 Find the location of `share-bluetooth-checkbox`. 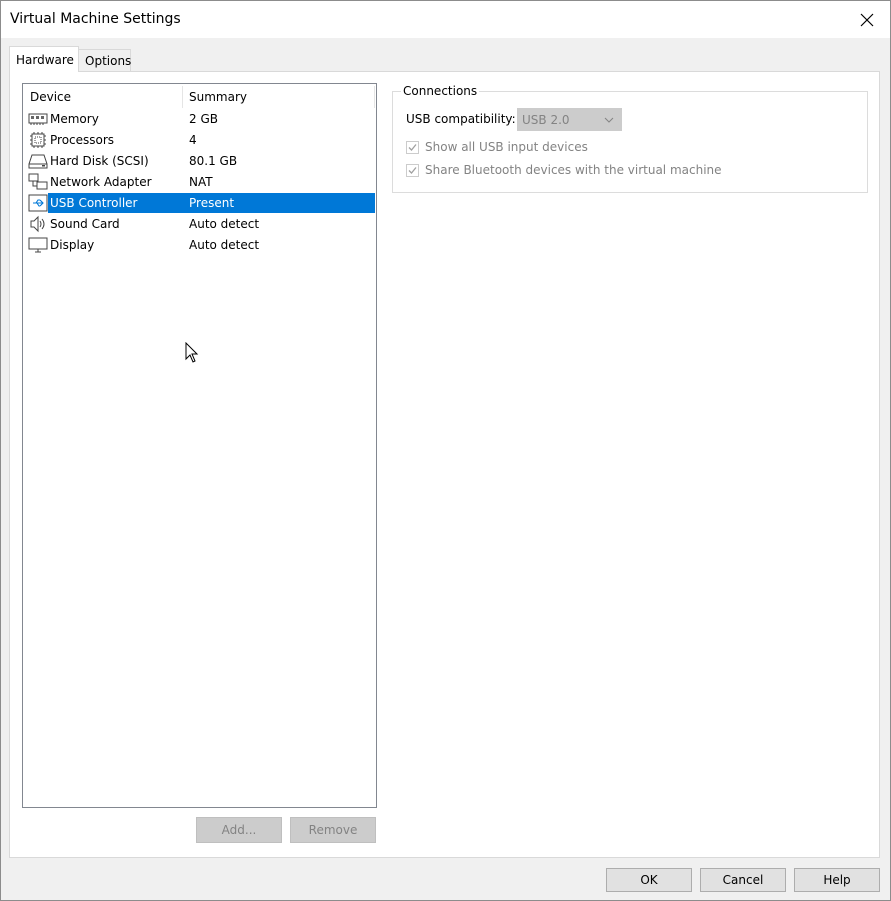

share-bluetooth-checkbox is located at coordinates (412, 170).